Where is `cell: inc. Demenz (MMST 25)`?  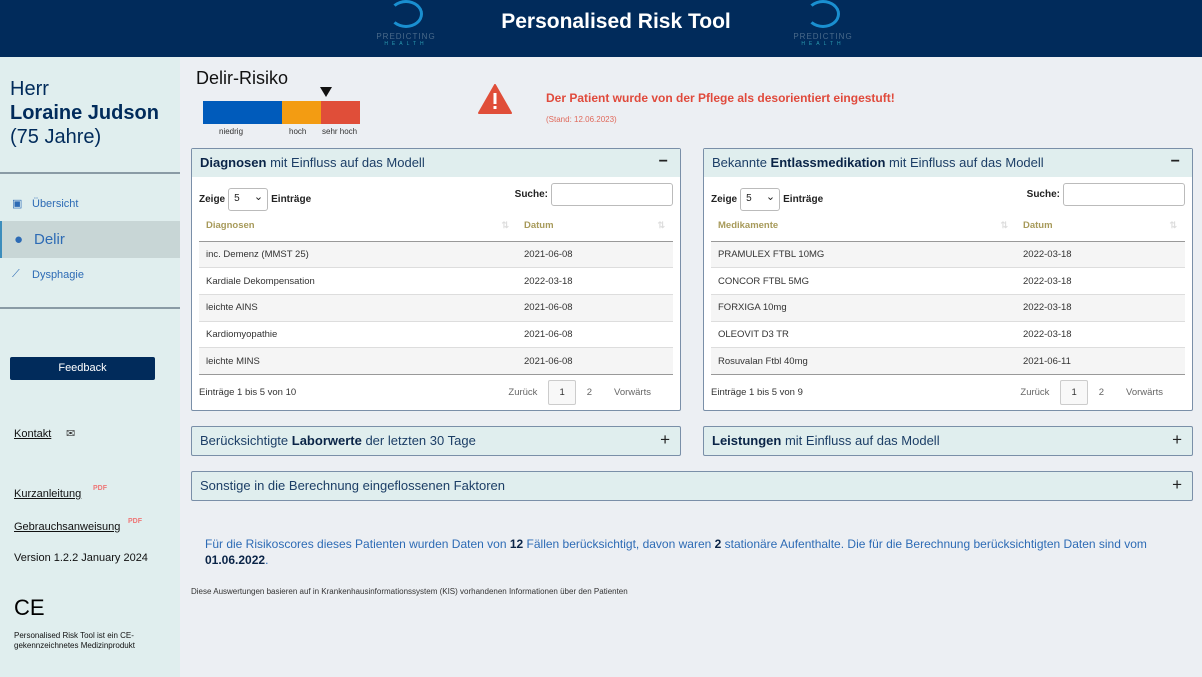 cell: inc. Demenz (MMST 25) is located at coordinates (358, 254).